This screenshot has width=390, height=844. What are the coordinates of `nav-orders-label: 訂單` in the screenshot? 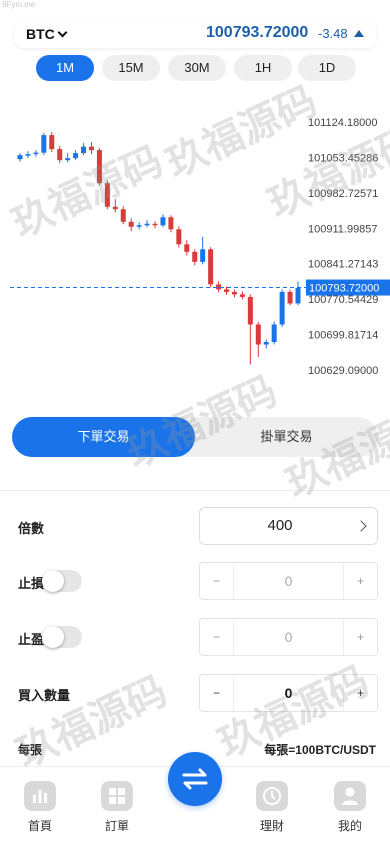 It's located at (116, 826).